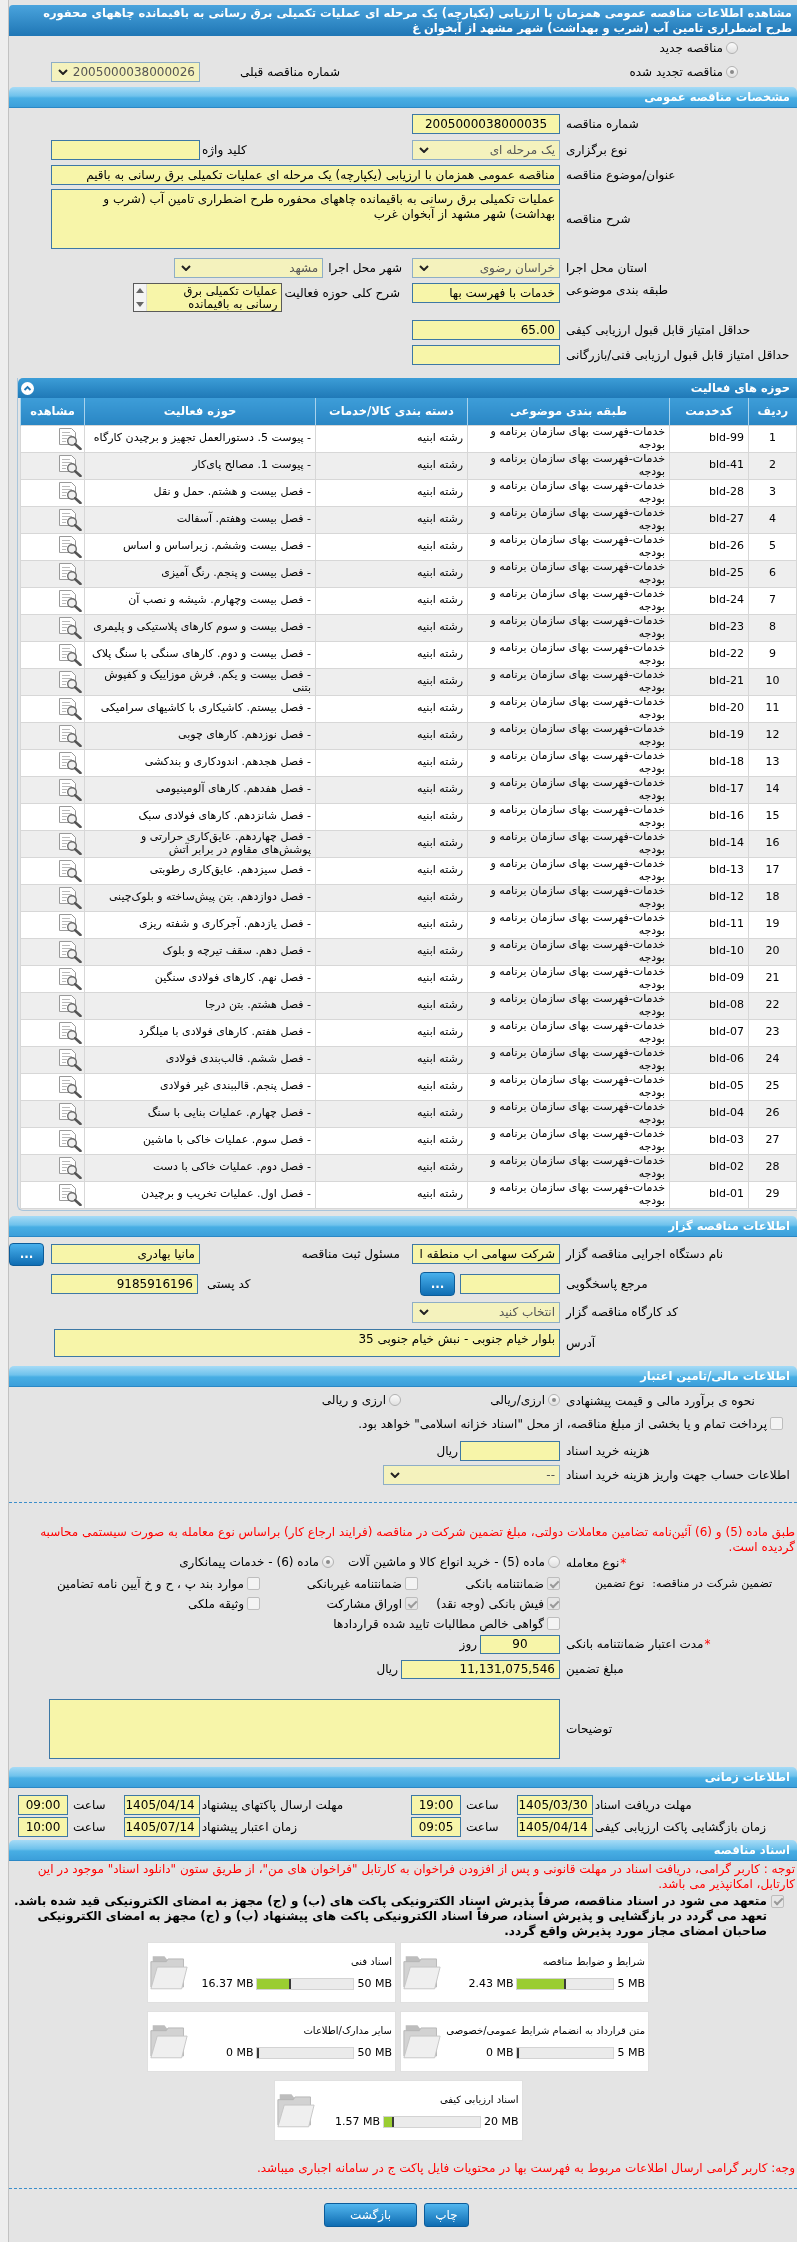 The image size is (797, 2242). I want to click on input-field: 19:00, so click(436, 1804).